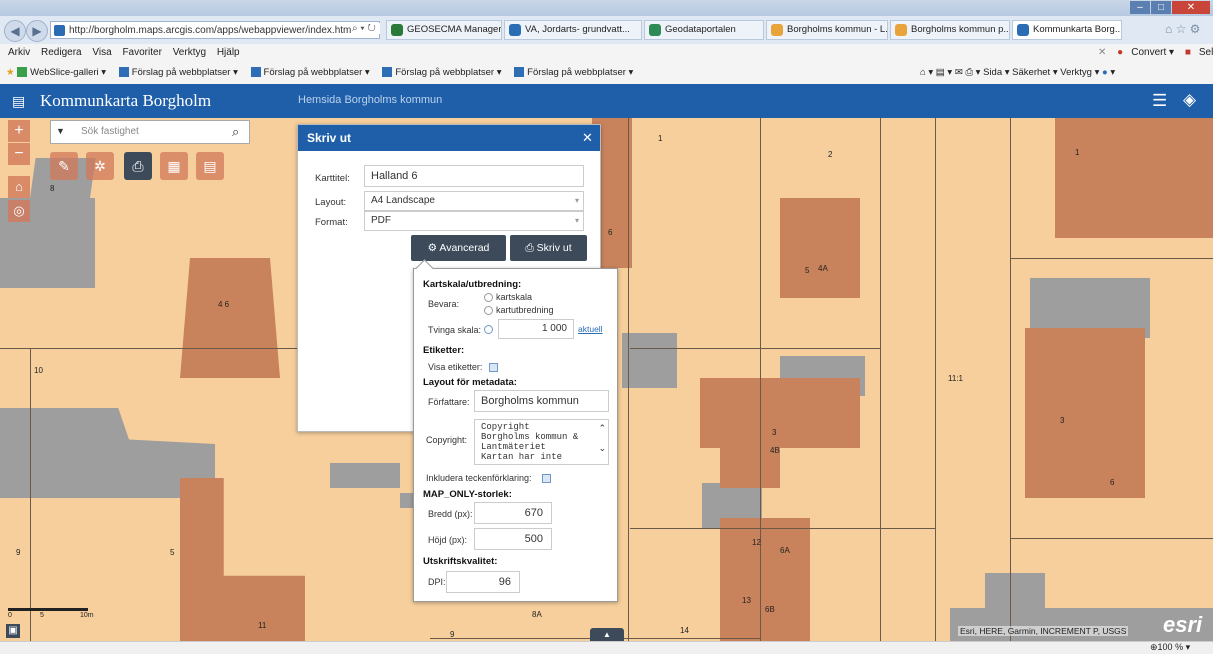 The image size is (1213, 654). What do you see at coordinates (1206, 52) in the screenshot?
I see `select-button: Select` at bounding box center [1206, 52].